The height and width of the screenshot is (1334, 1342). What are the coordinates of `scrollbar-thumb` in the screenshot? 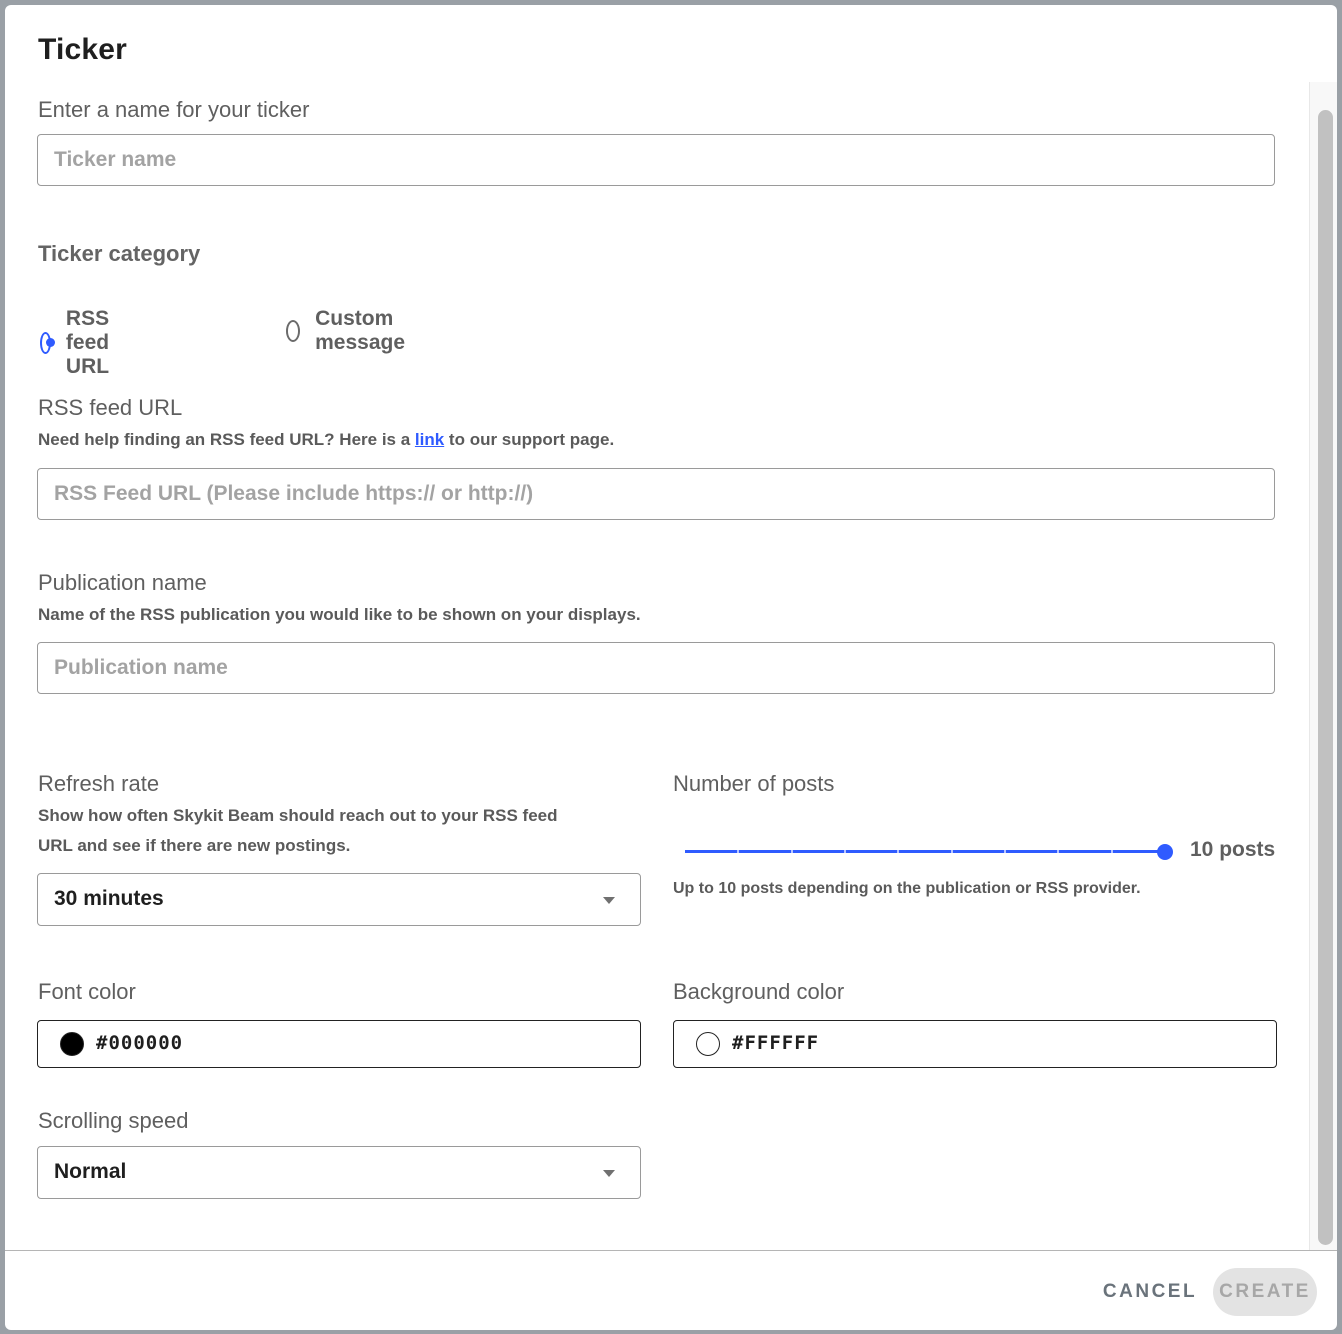 It's located at (1325, 677).